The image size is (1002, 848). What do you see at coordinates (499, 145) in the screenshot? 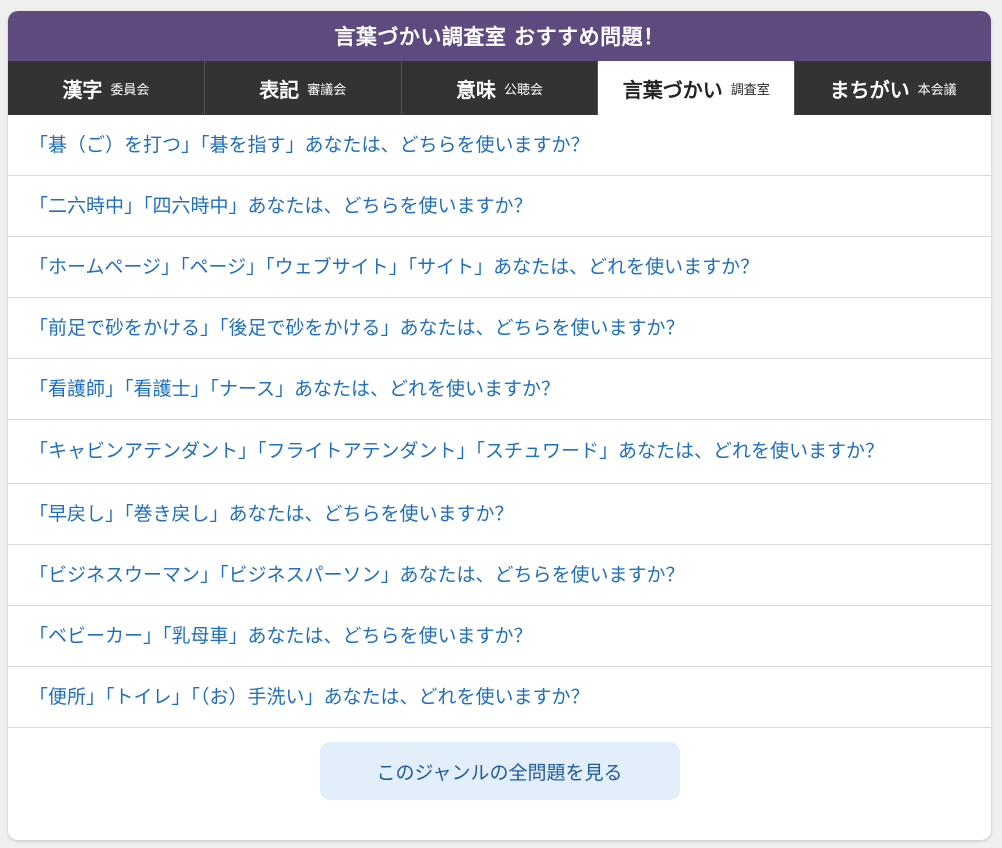
I see `question-link: 「碁（ご）を打つ」「碁を指す」あなたは、どちらを使いますか？` at bounding box center [499, 145].